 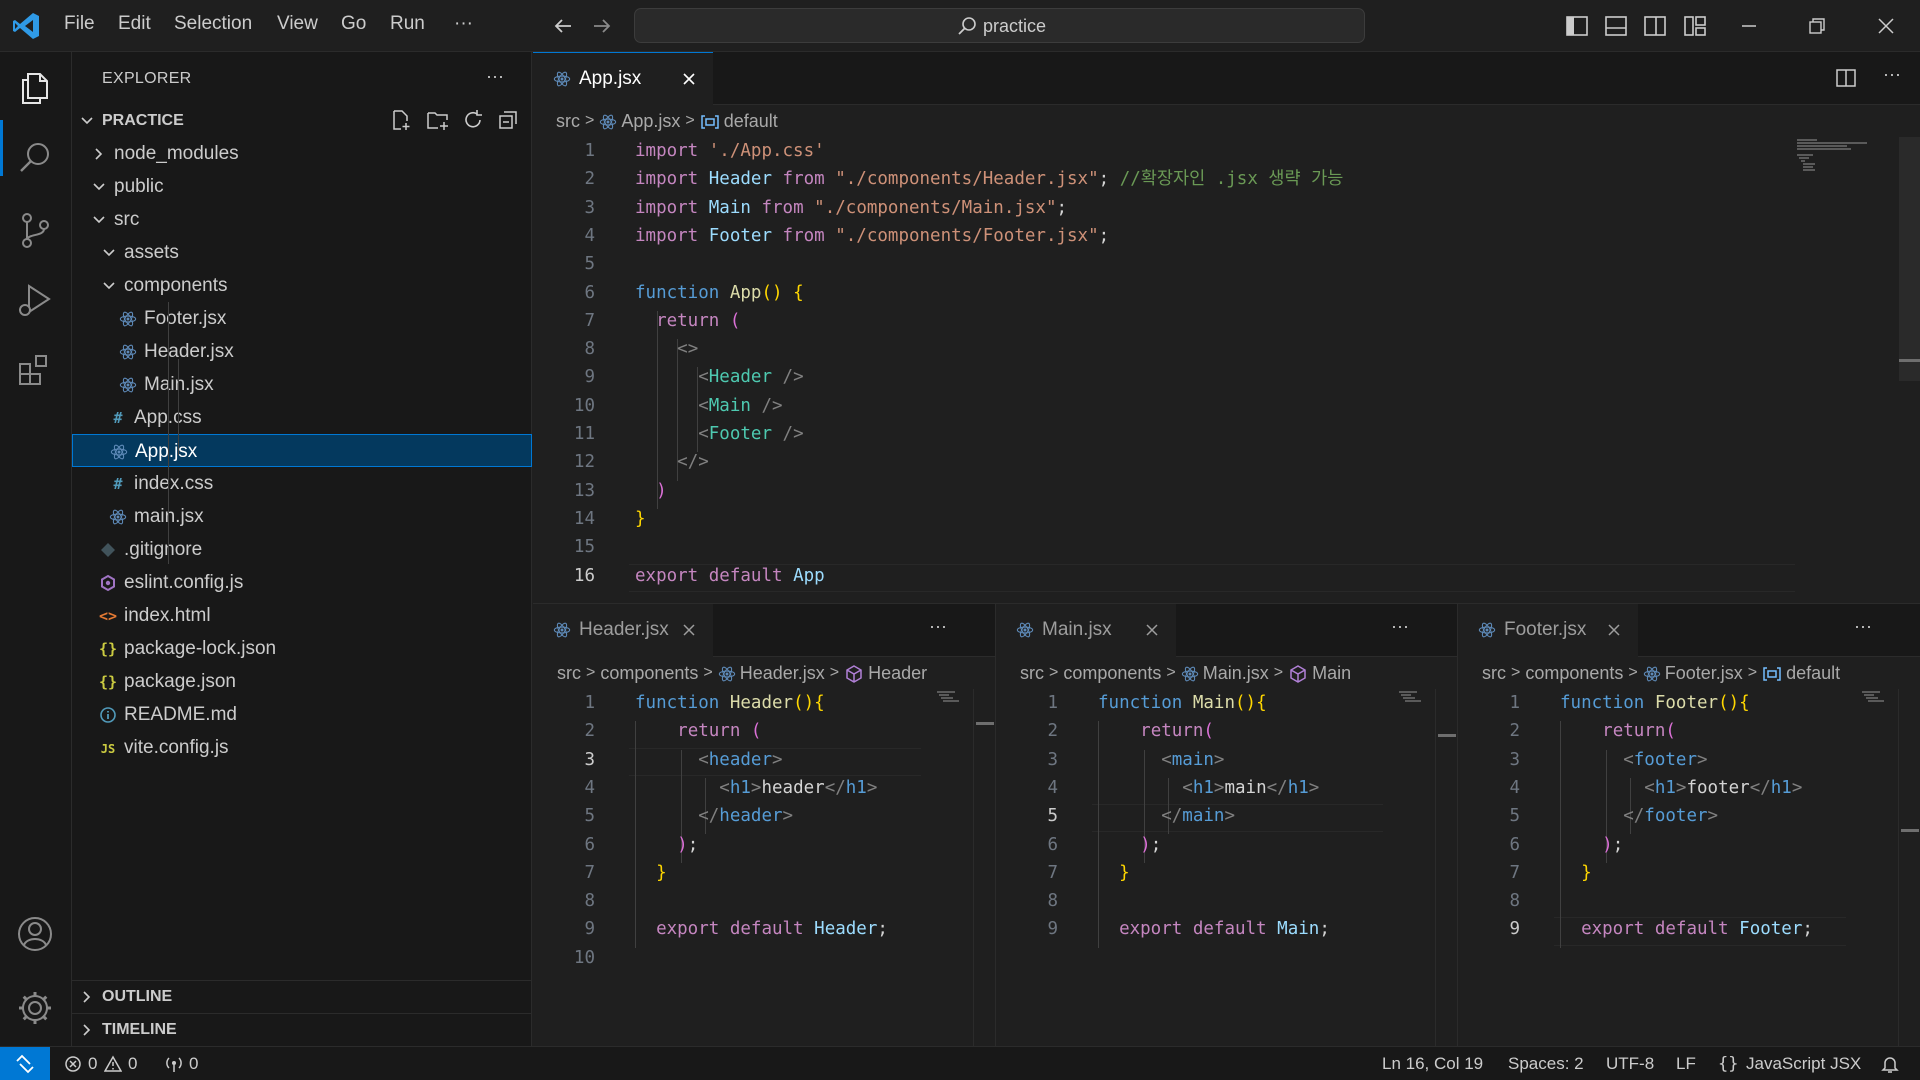 I want to click on cursor-position: Ln 16, Col 19, so click(x=1432, y=1064).